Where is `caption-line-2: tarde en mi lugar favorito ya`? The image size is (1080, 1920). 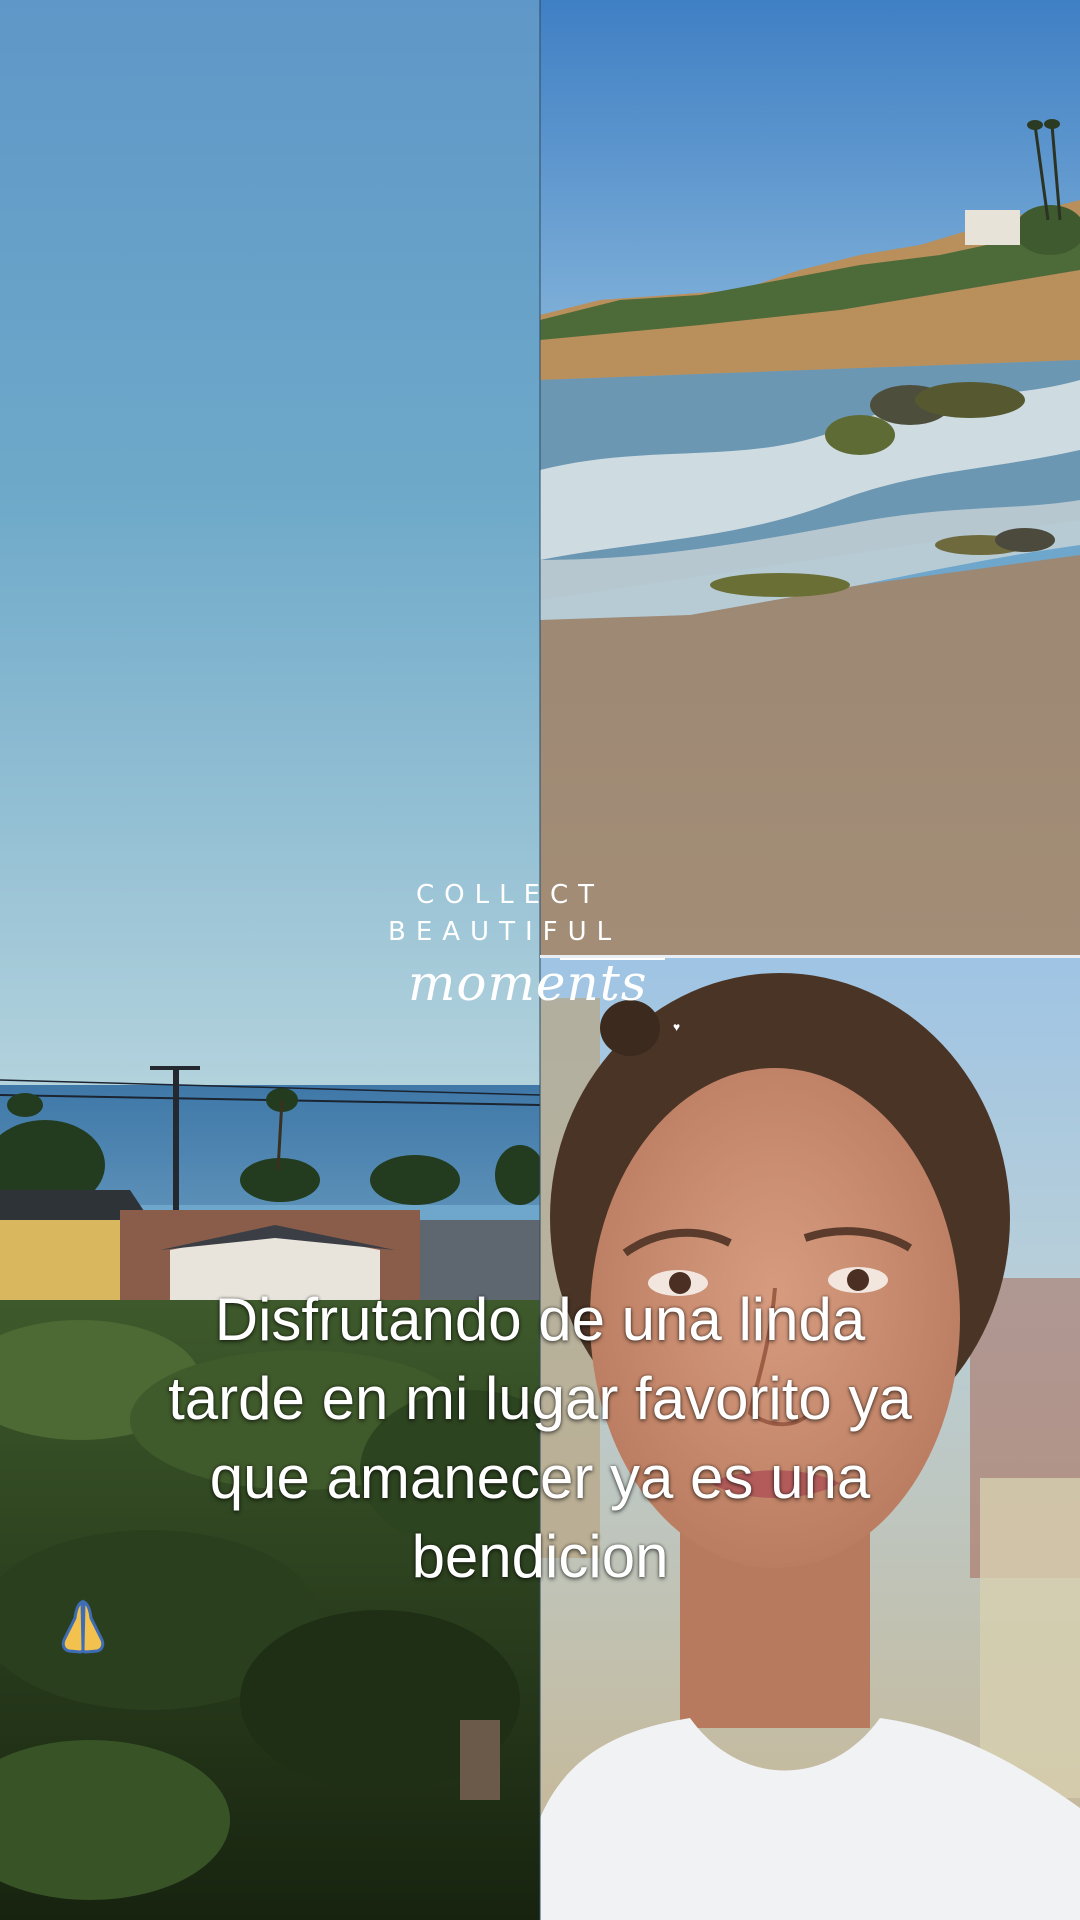
caption-line-2: tarde en mi lugar favorito ya is located at coordinates (540, 1398).